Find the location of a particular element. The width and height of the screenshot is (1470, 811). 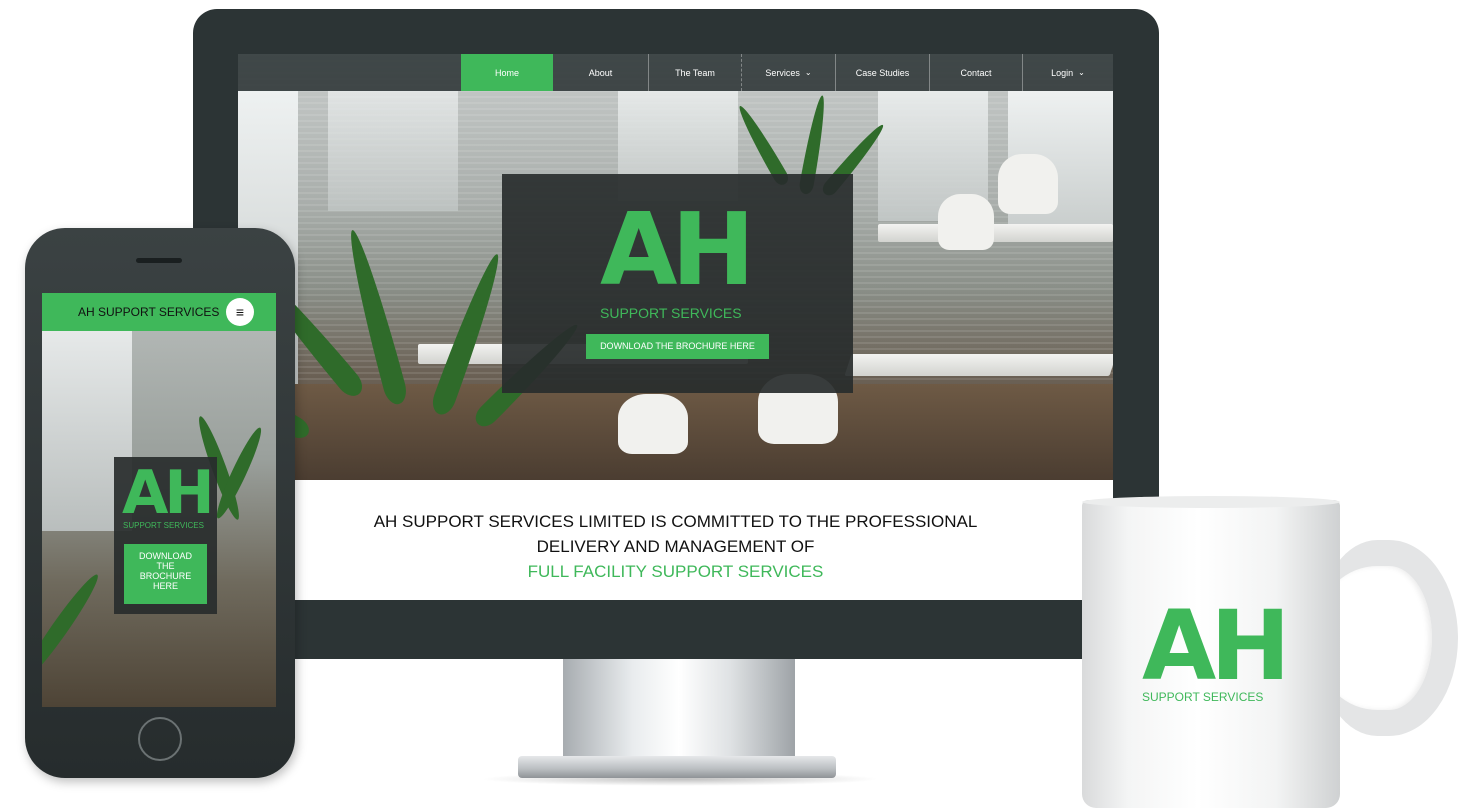

phone-speaker is located at coordinates (159, 260).